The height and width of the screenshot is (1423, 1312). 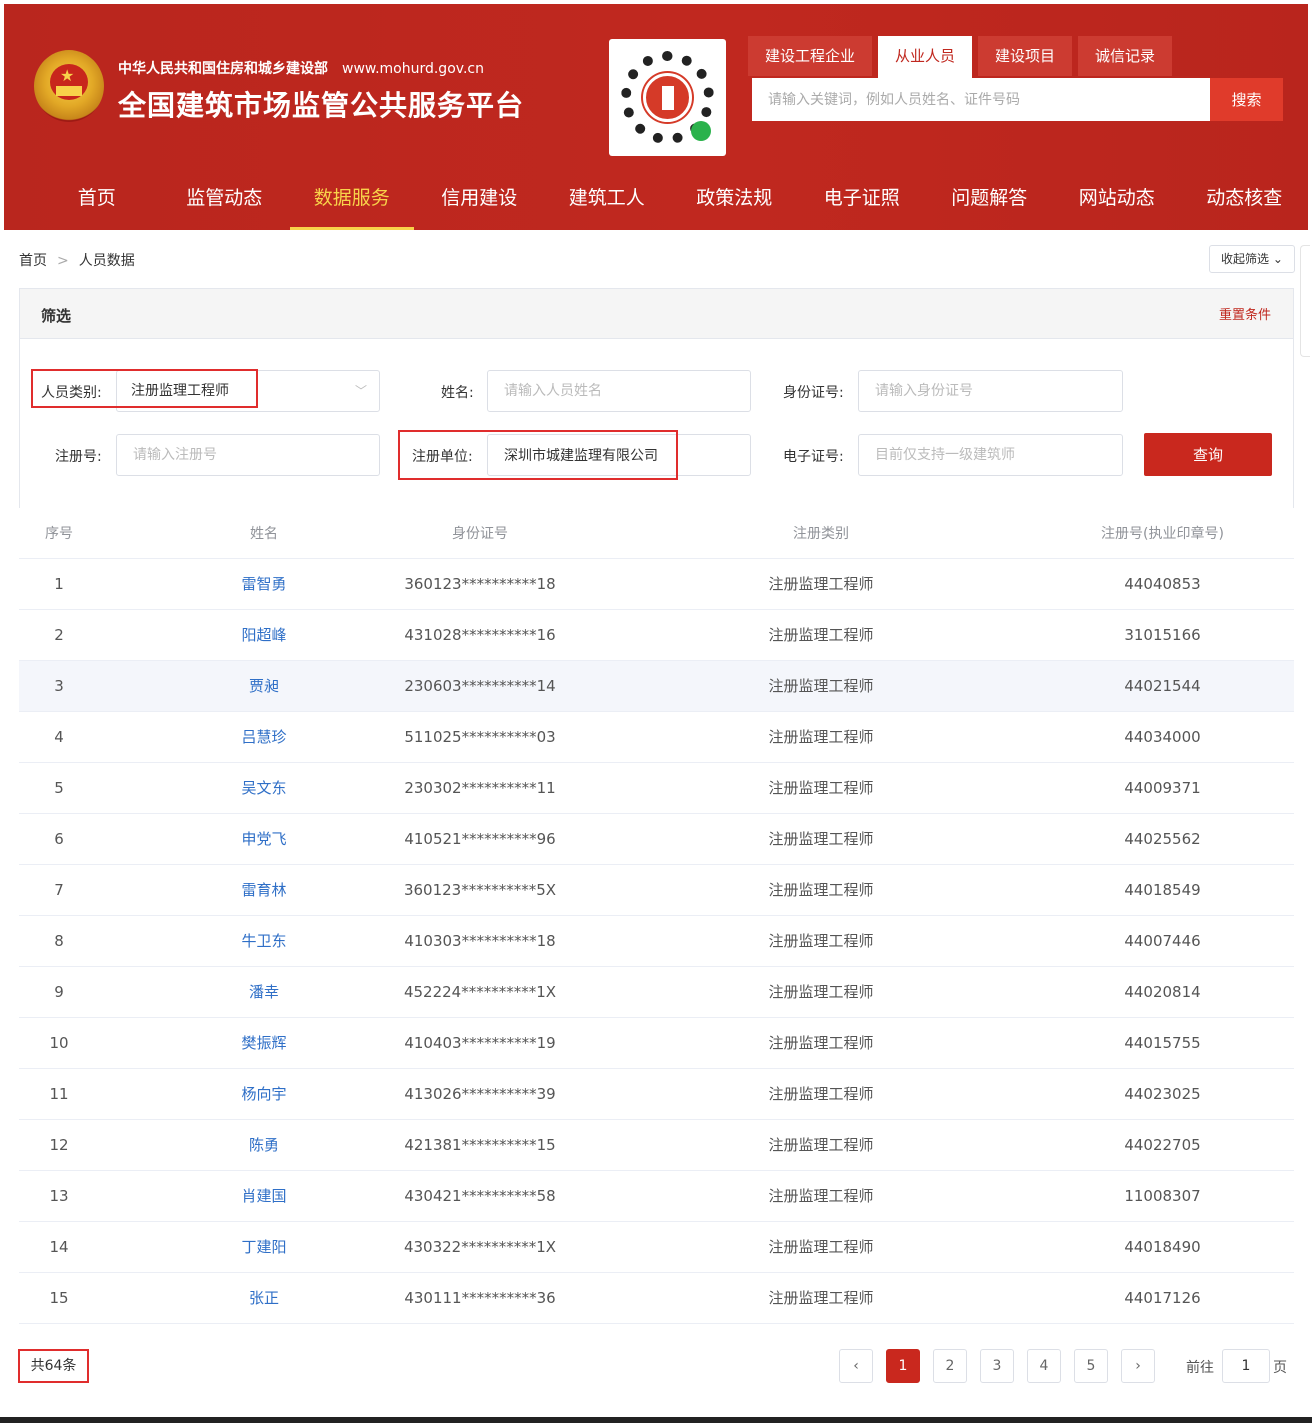 I want to click on table-row: 10 樊振辉 410403**********19 注册监理工程师 44015755, so click(x=656, y=1043).